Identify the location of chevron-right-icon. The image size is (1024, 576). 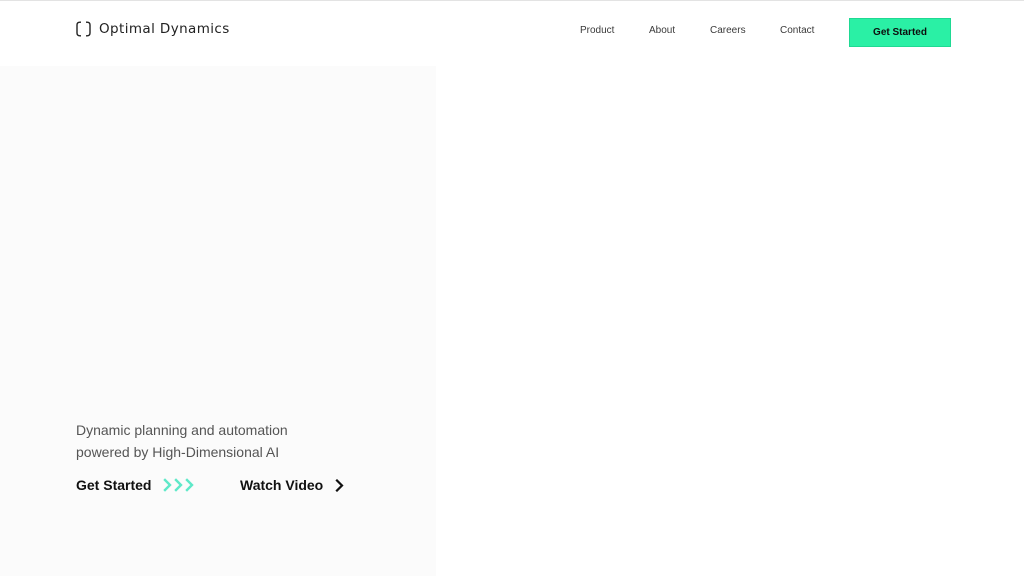
(339, 485).